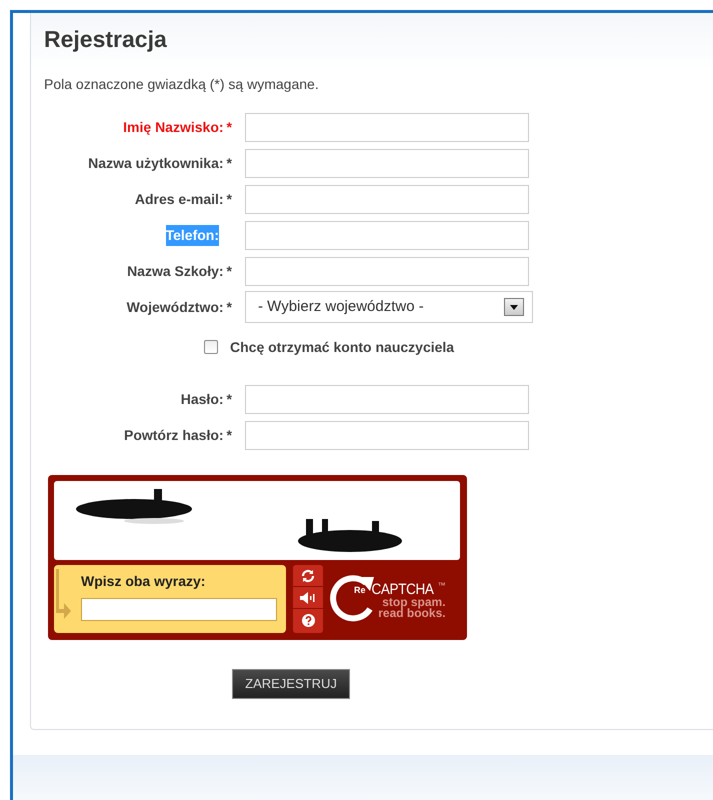 Image resolution: width=713 pixels, height=800 pixels. I want to click on page-title: Rejestracja, so click(105, 39).